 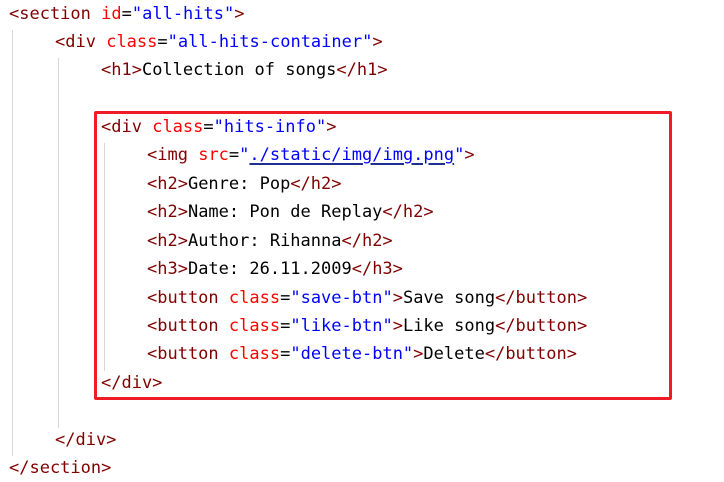 What do you see at coordinates (60, 468) in the screenshot?
I see `code-line-section-close: </section>` at bounding box center [60, 468].